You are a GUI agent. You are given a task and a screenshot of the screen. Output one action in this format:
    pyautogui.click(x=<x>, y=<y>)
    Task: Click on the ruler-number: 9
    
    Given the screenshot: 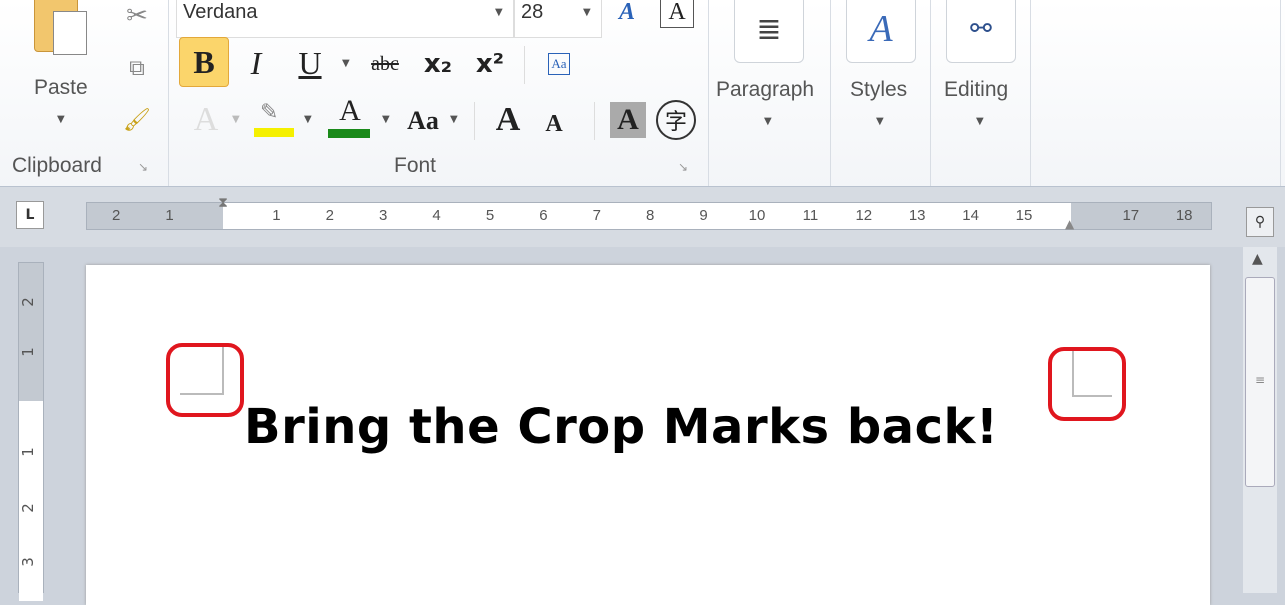 What is the action you would take?
    pyautogui.click(x=703, y=215)
    